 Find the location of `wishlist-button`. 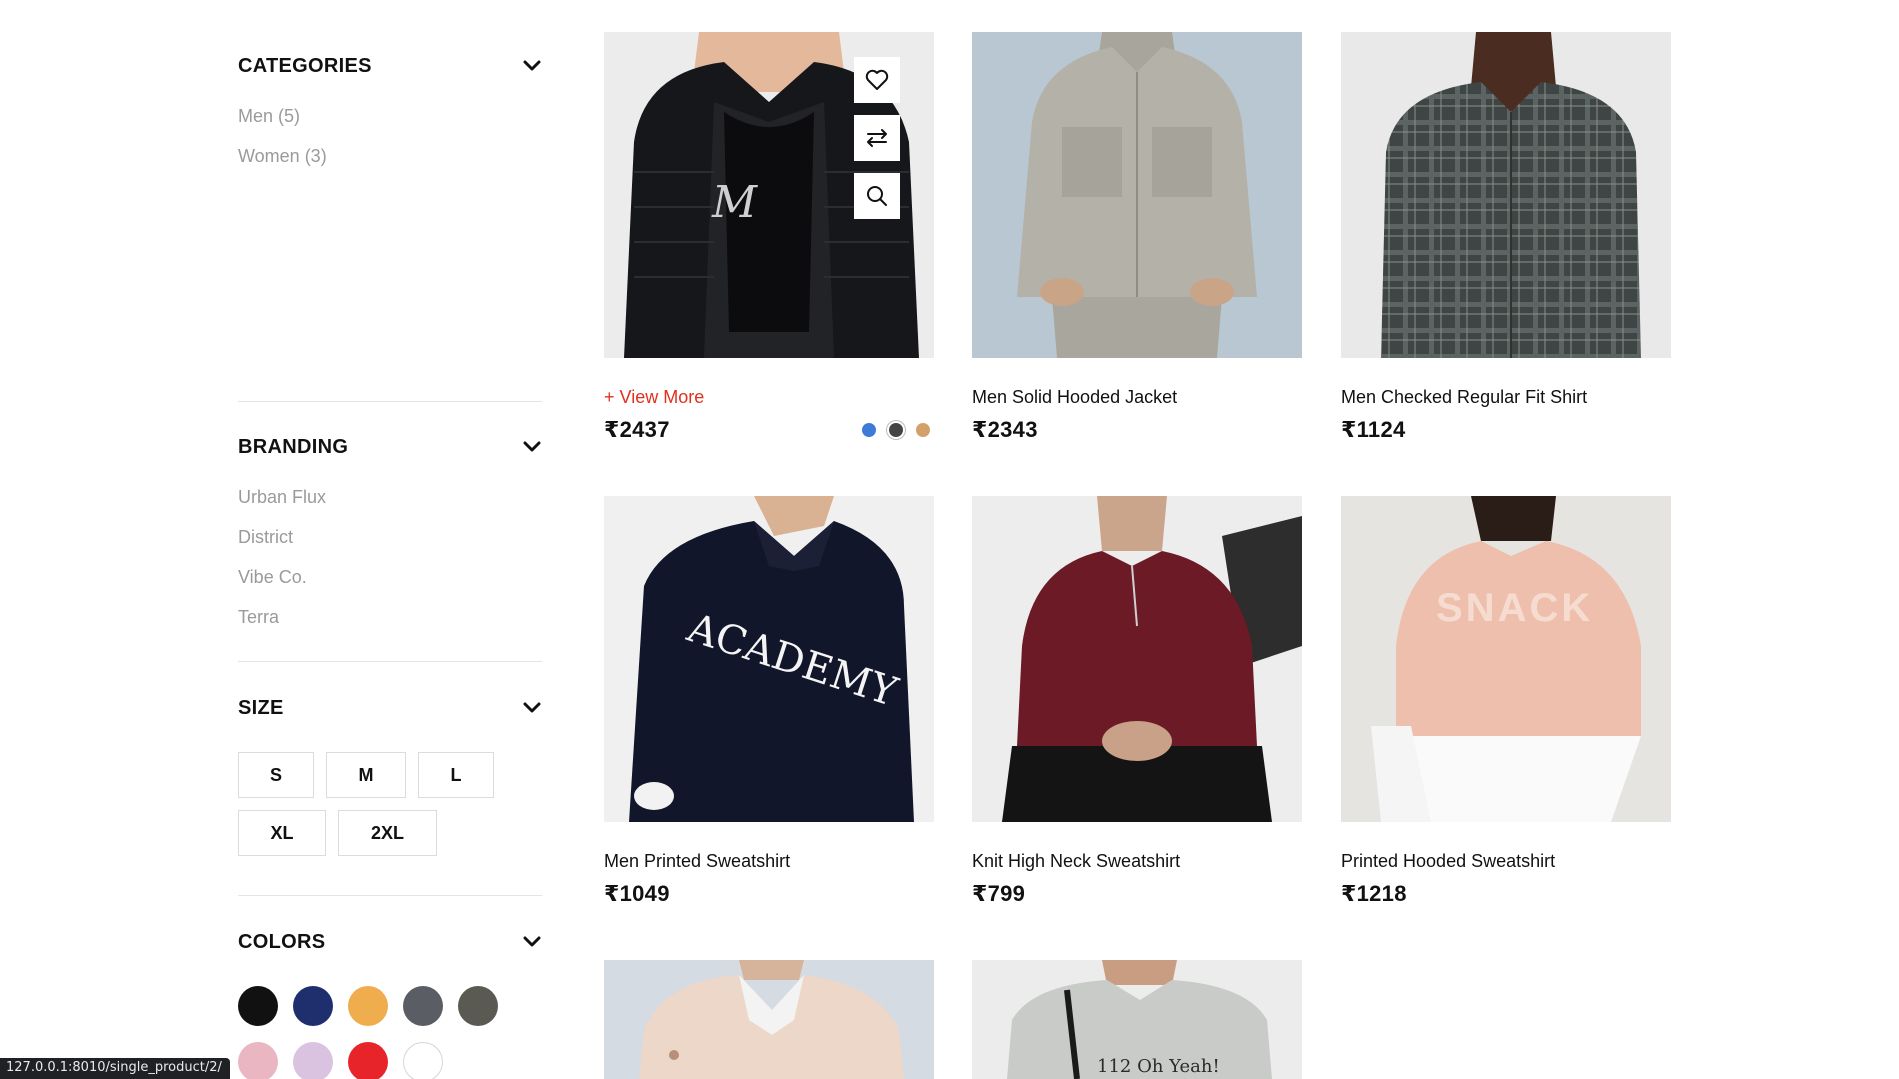

wishlist-button is located at coordinates (877, 80).